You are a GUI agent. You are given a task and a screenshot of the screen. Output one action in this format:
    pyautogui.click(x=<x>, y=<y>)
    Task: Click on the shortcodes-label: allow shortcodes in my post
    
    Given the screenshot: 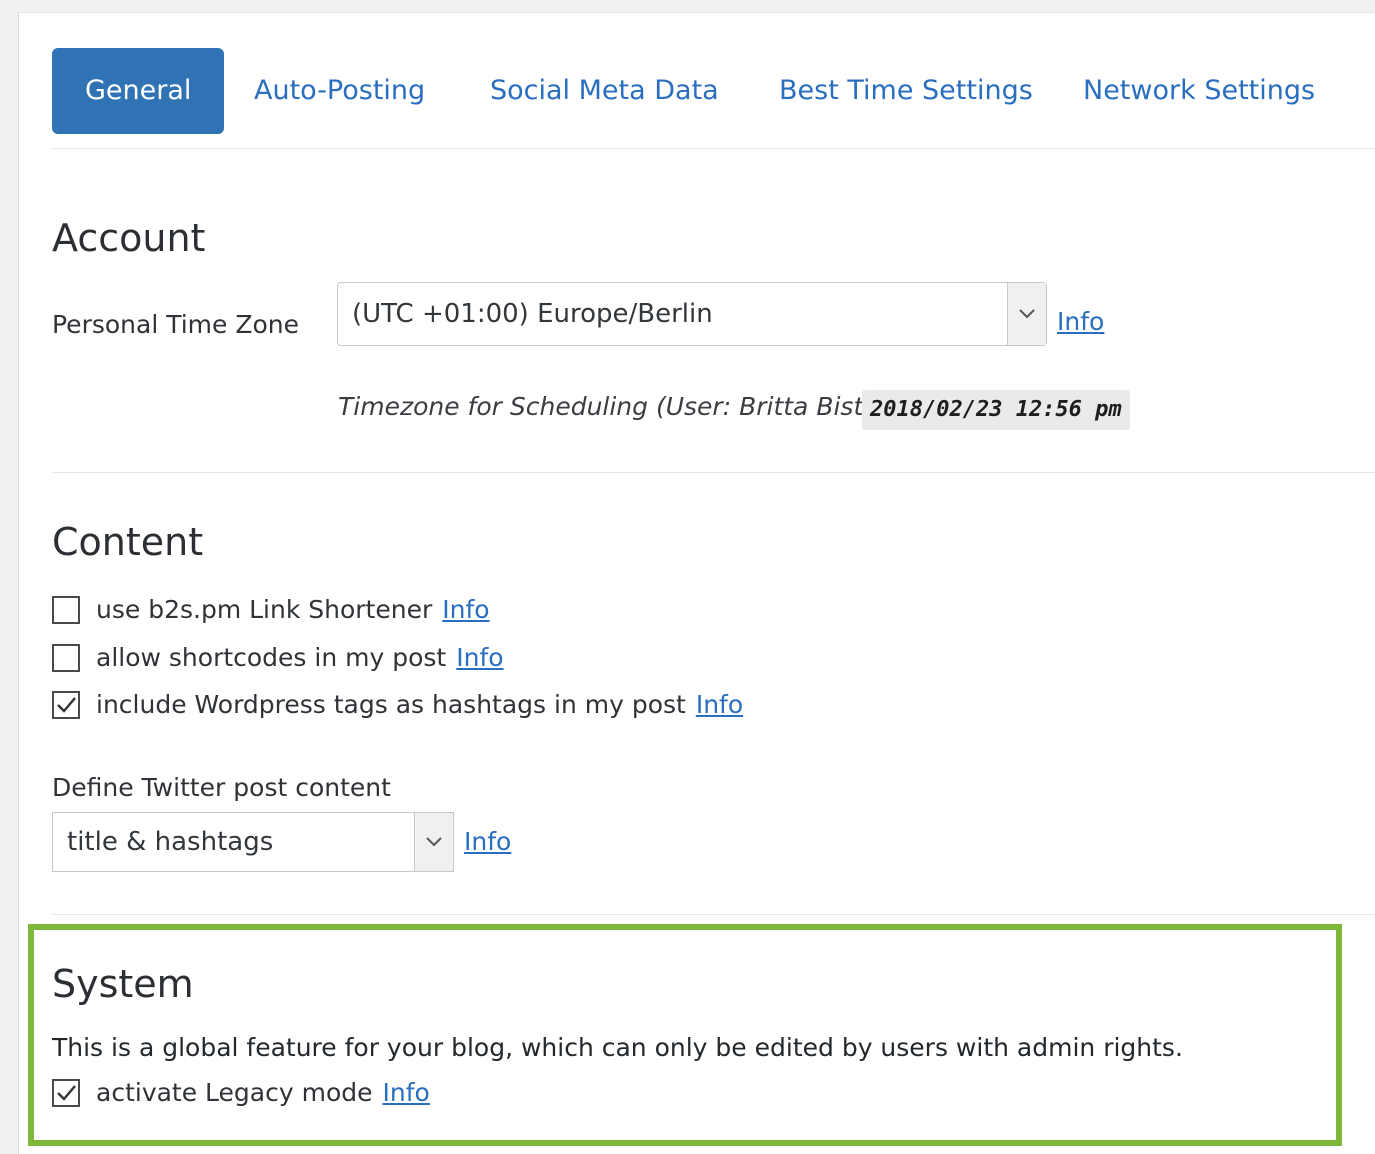 What is the action you would take?
    pyautogui.click(x=271, y=657)
    